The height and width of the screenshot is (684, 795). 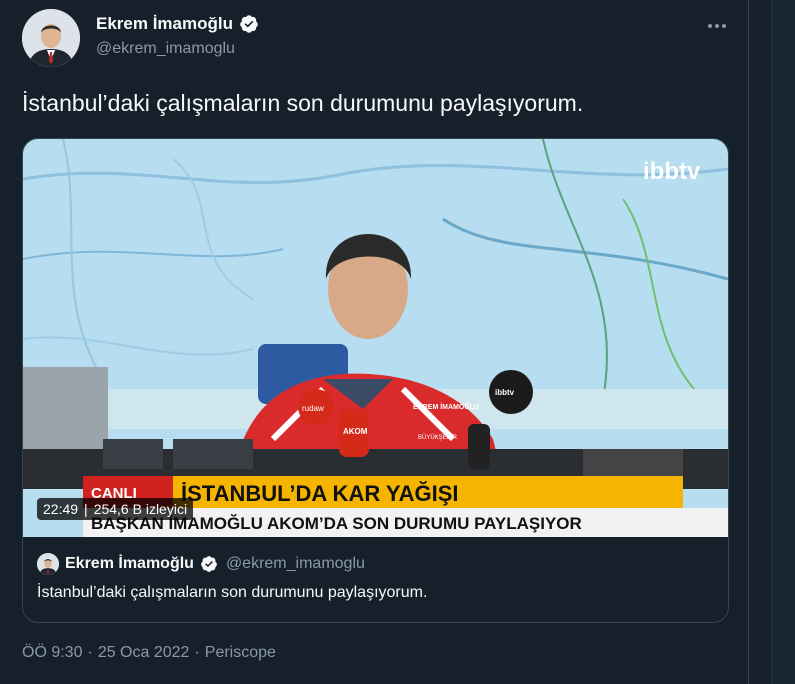 I want to click on more-icon, so click(x=710, y=26).